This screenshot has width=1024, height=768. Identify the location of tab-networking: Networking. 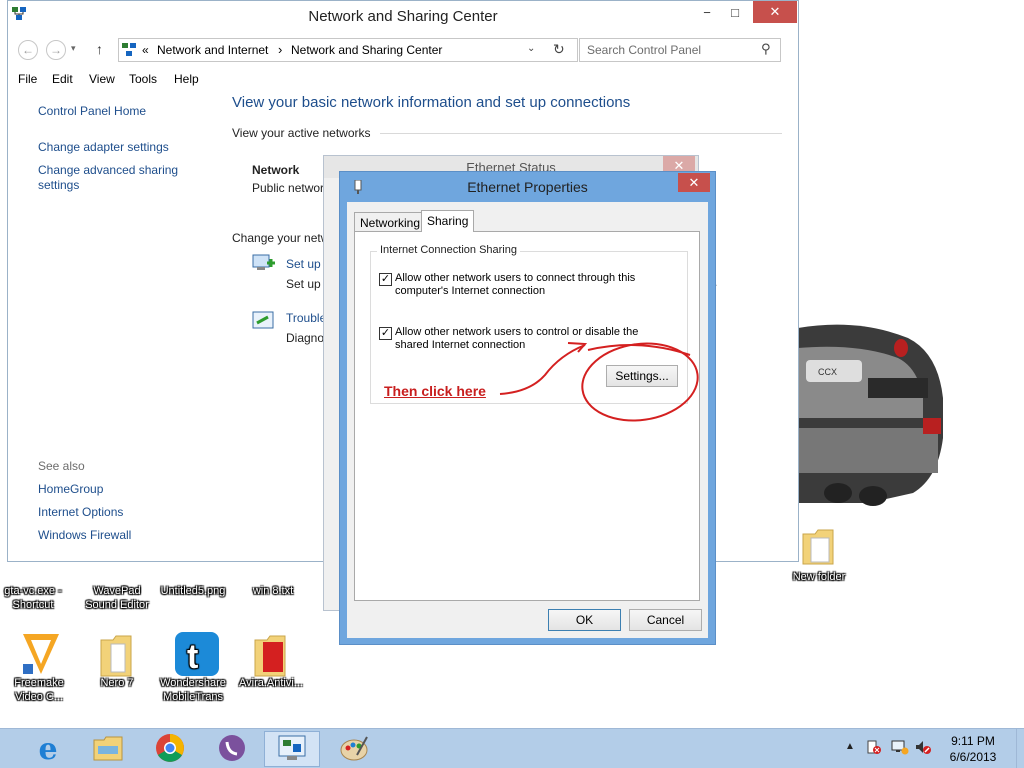
(390, 222).